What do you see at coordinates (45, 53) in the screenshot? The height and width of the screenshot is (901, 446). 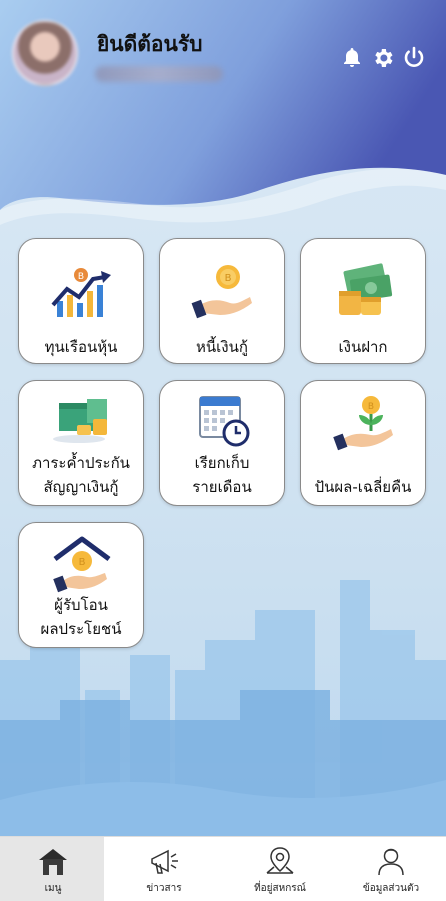 I see `avatar` at bounding box center [45, 53].